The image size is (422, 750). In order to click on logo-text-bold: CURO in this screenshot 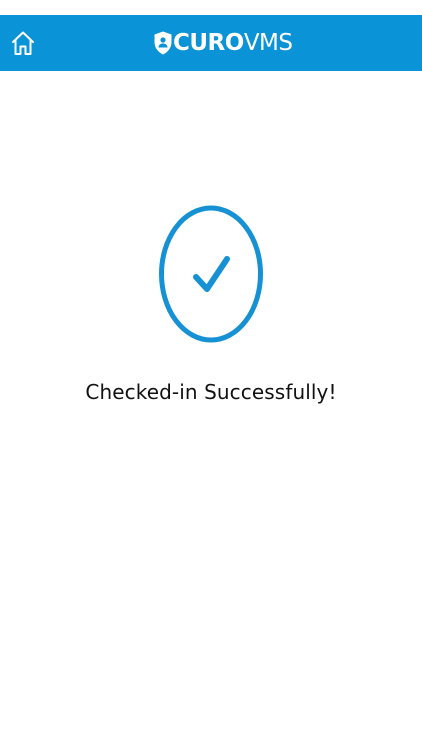, I will do `click(208, 43)`.